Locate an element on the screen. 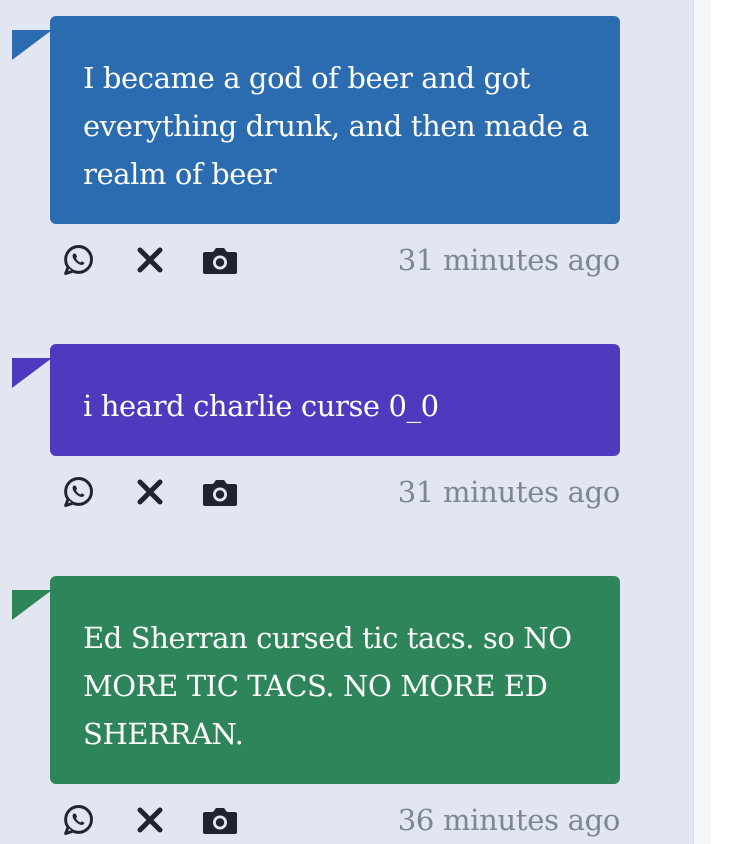  post-bubble: i heard charlie curse 0_0 is located at coordinates (335, 400).